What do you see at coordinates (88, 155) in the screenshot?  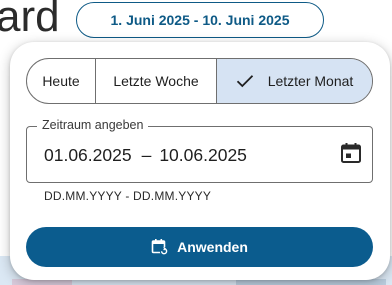 I see `start-date-value: 01.06.2025` at bounding box center [88, 155].